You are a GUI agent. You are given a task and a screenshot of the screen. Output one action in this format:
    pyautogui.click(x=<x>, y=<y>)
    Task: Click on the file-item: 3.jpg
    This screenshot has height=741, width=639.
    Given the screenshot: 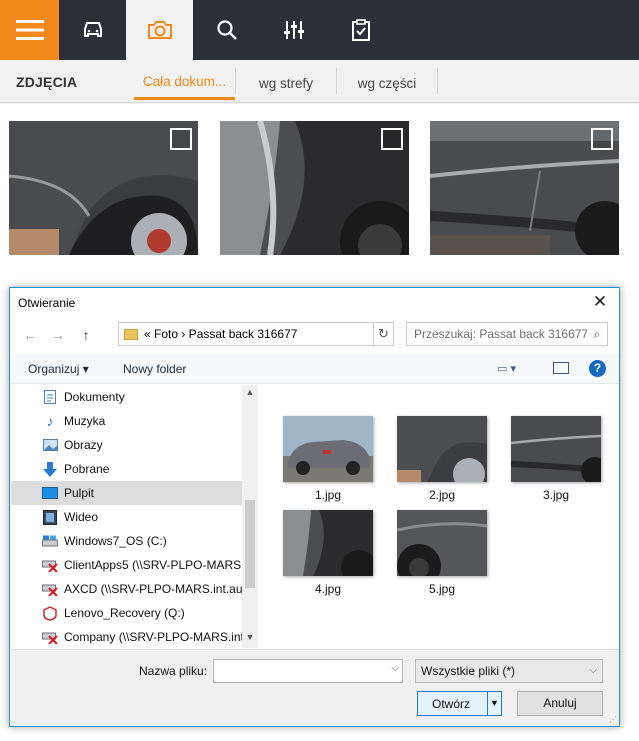 What is the action you would take?
    pyautogui.click(x=556, y=459)
    